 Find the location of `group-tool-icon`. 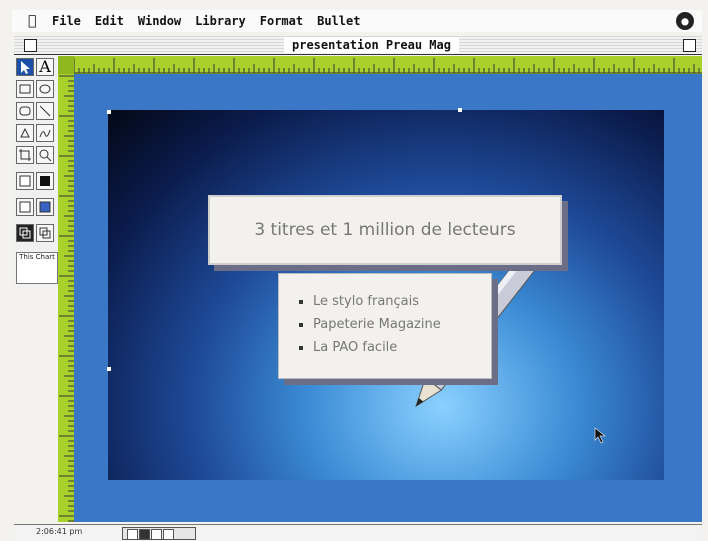

group-tool-icon is located at coordinates (25, 233).